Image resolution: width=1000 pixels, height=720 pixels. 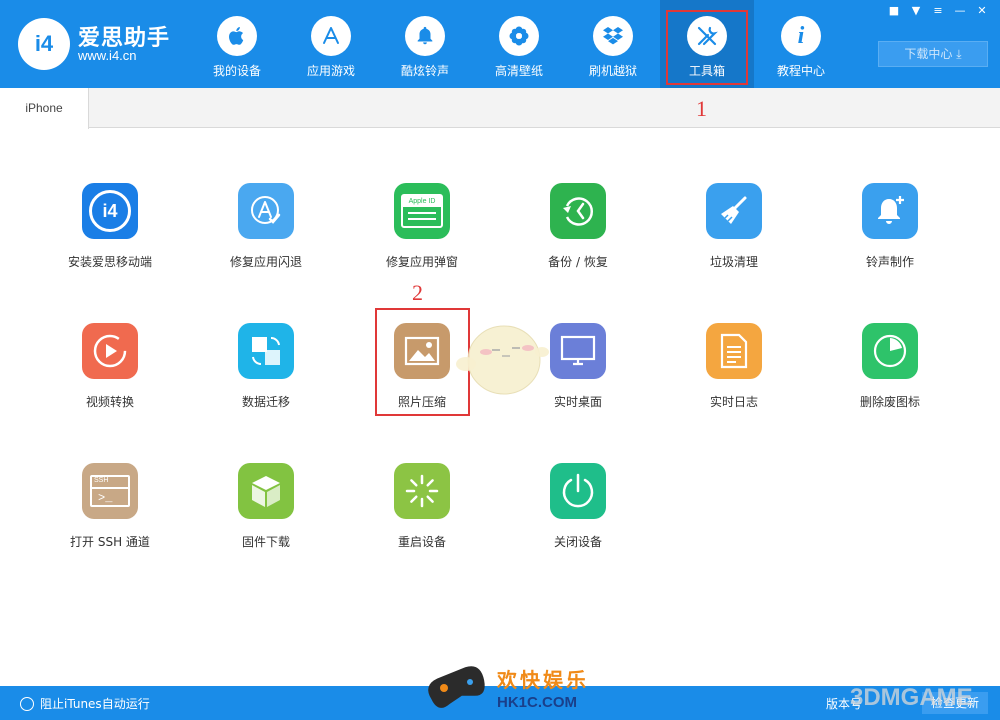 I want to click on apple-id-icon: Apple ID, so click(x=422, y=211).